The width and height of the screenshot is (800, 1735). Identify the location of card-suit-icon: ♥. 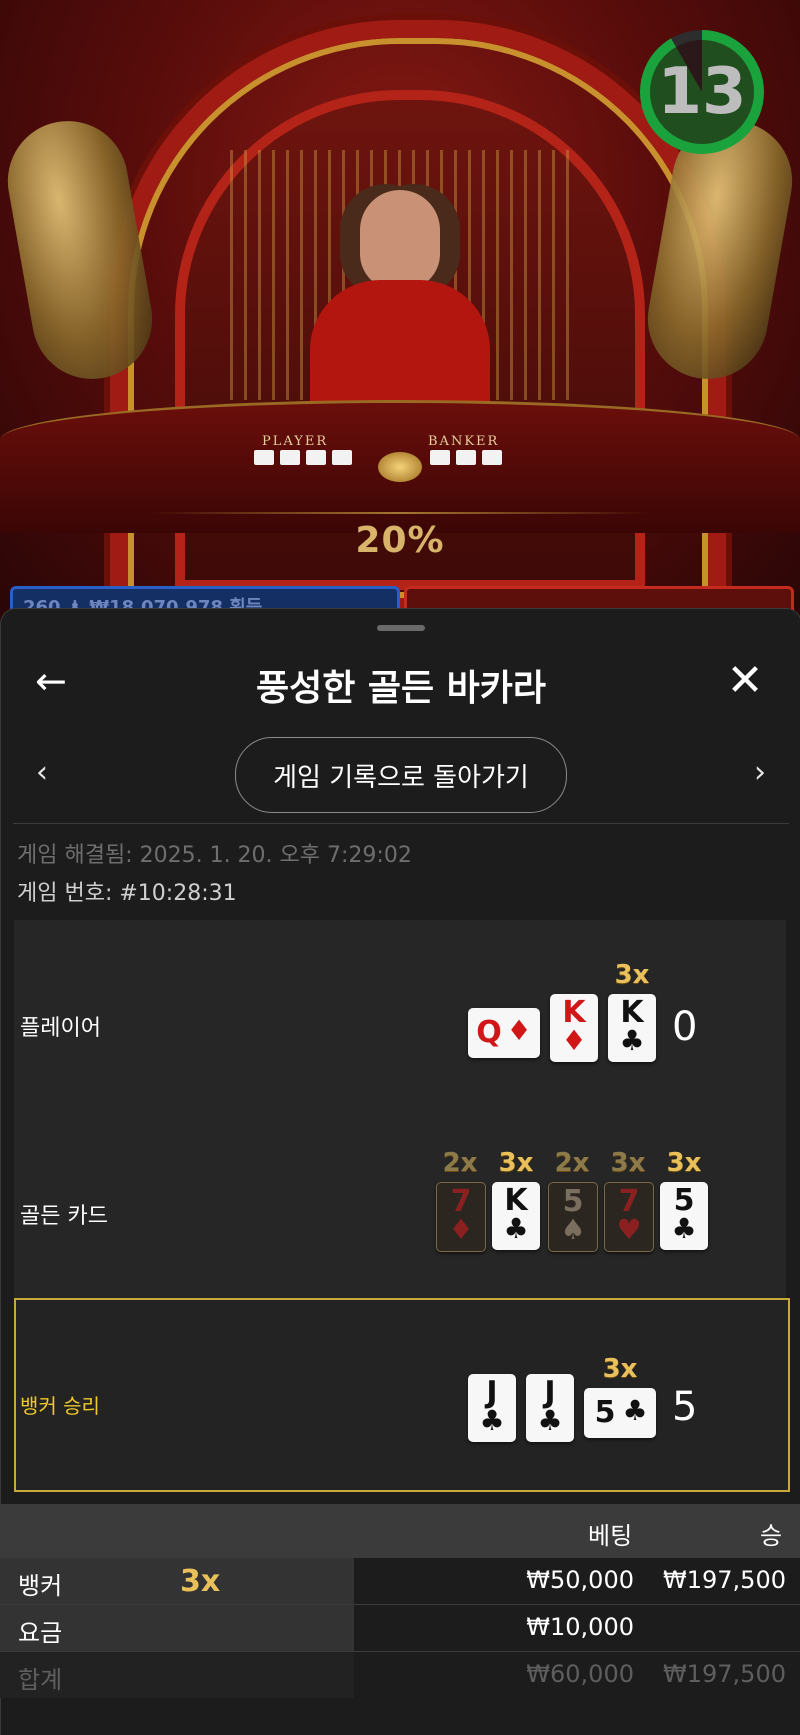
(629, 1229).